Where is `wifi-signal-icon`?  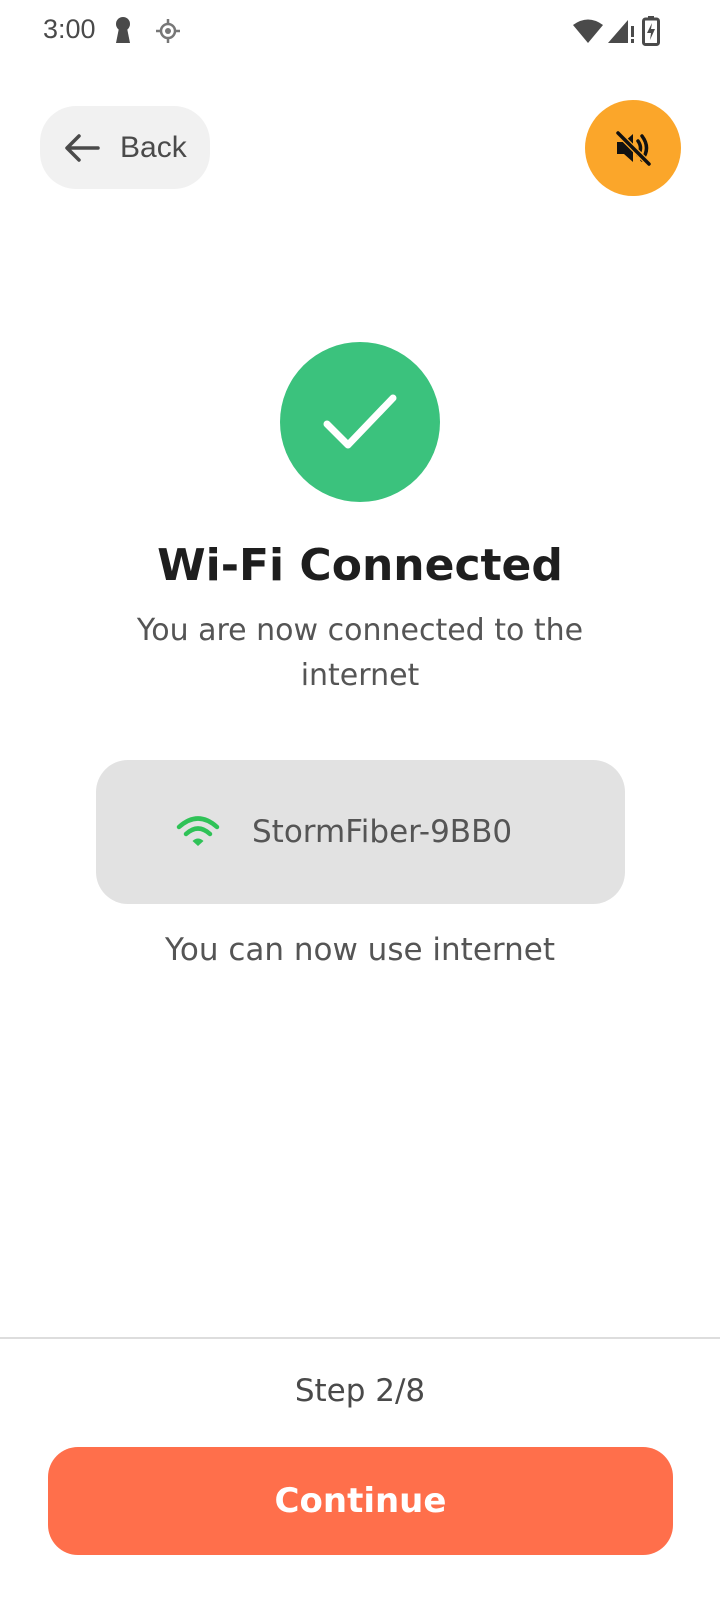 wifi-signal-icon is located at coordinates (588, 33).